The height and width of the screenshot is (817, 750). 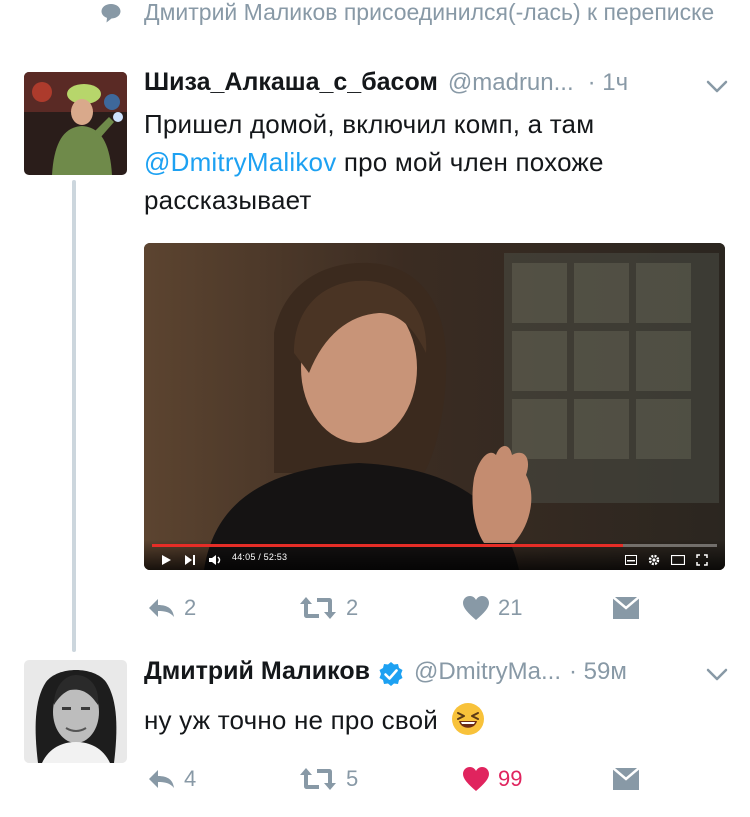 I want to click on verified-badge-icon, so click(x=391, y=674).